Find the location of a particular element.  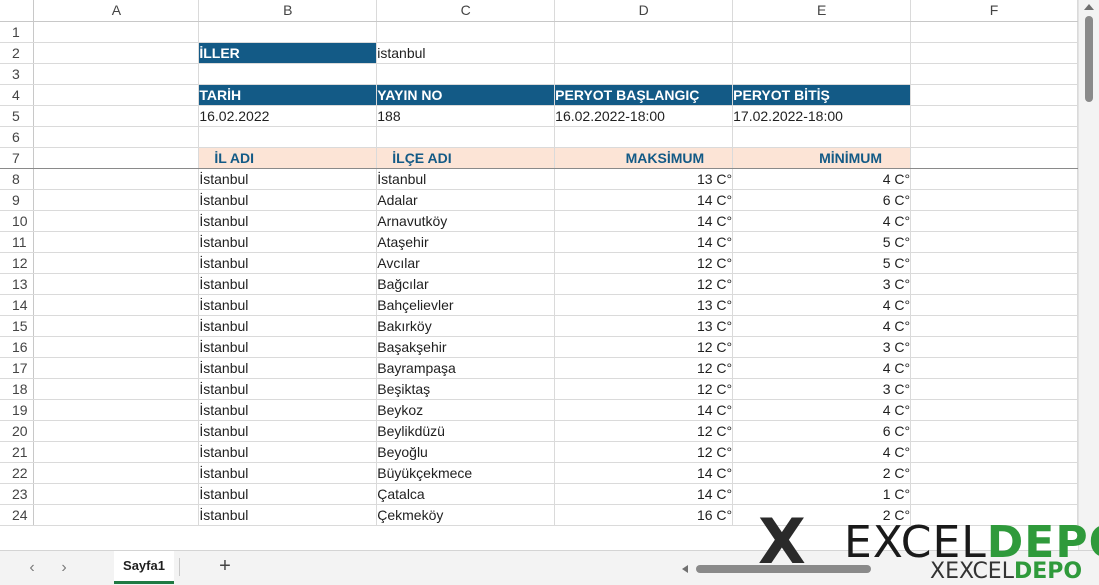

ilce-adi-cell: Arnavutköy is located at coordinates (466, 221).